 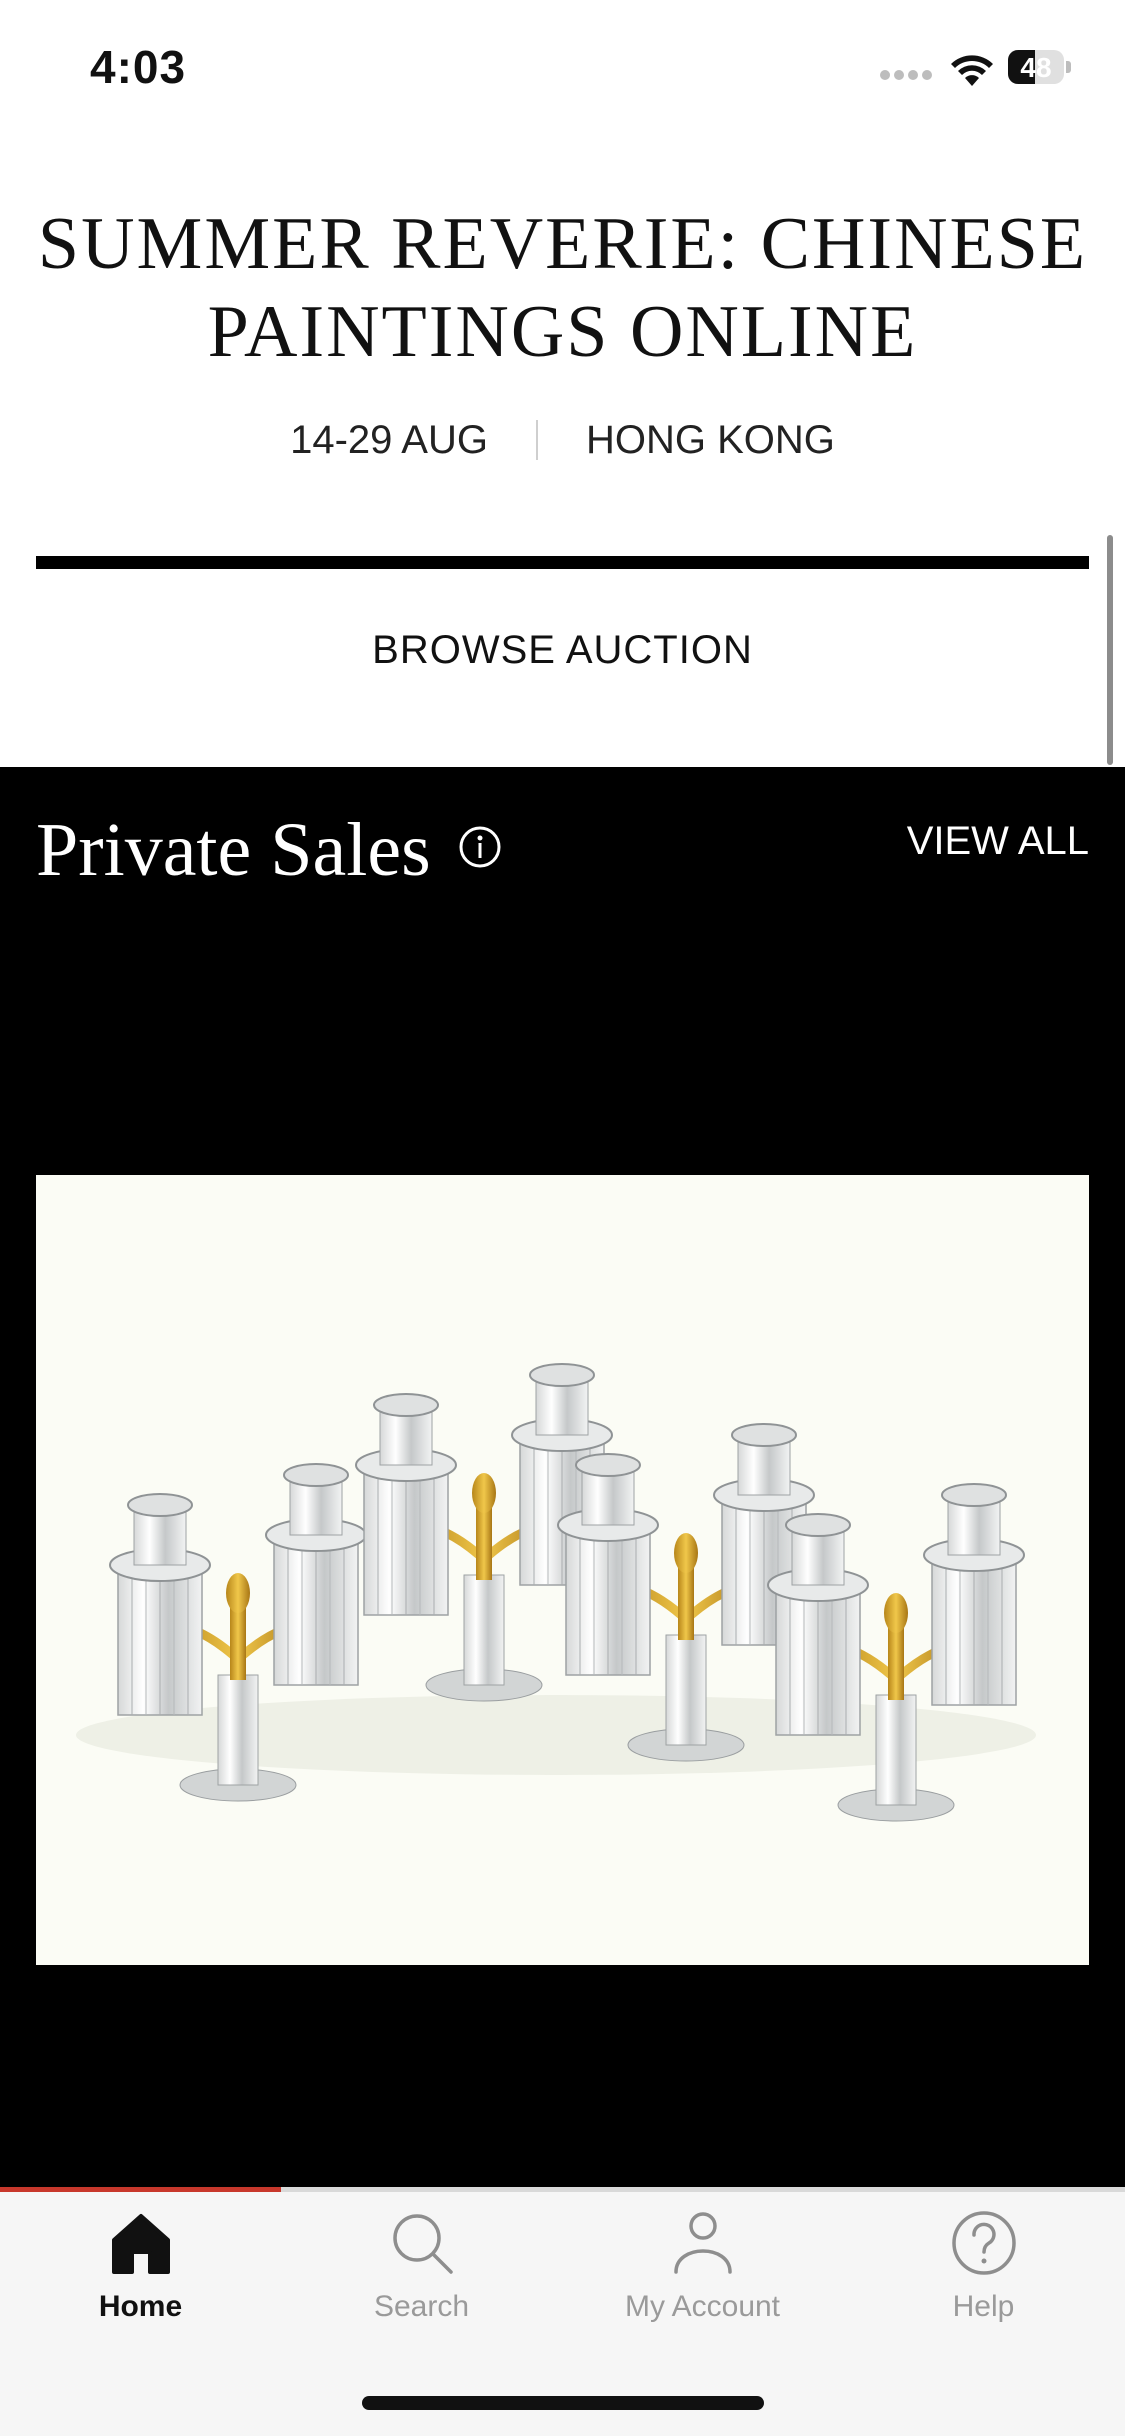 I want to click on battery-level: 48, so click(x=1036, y=67).